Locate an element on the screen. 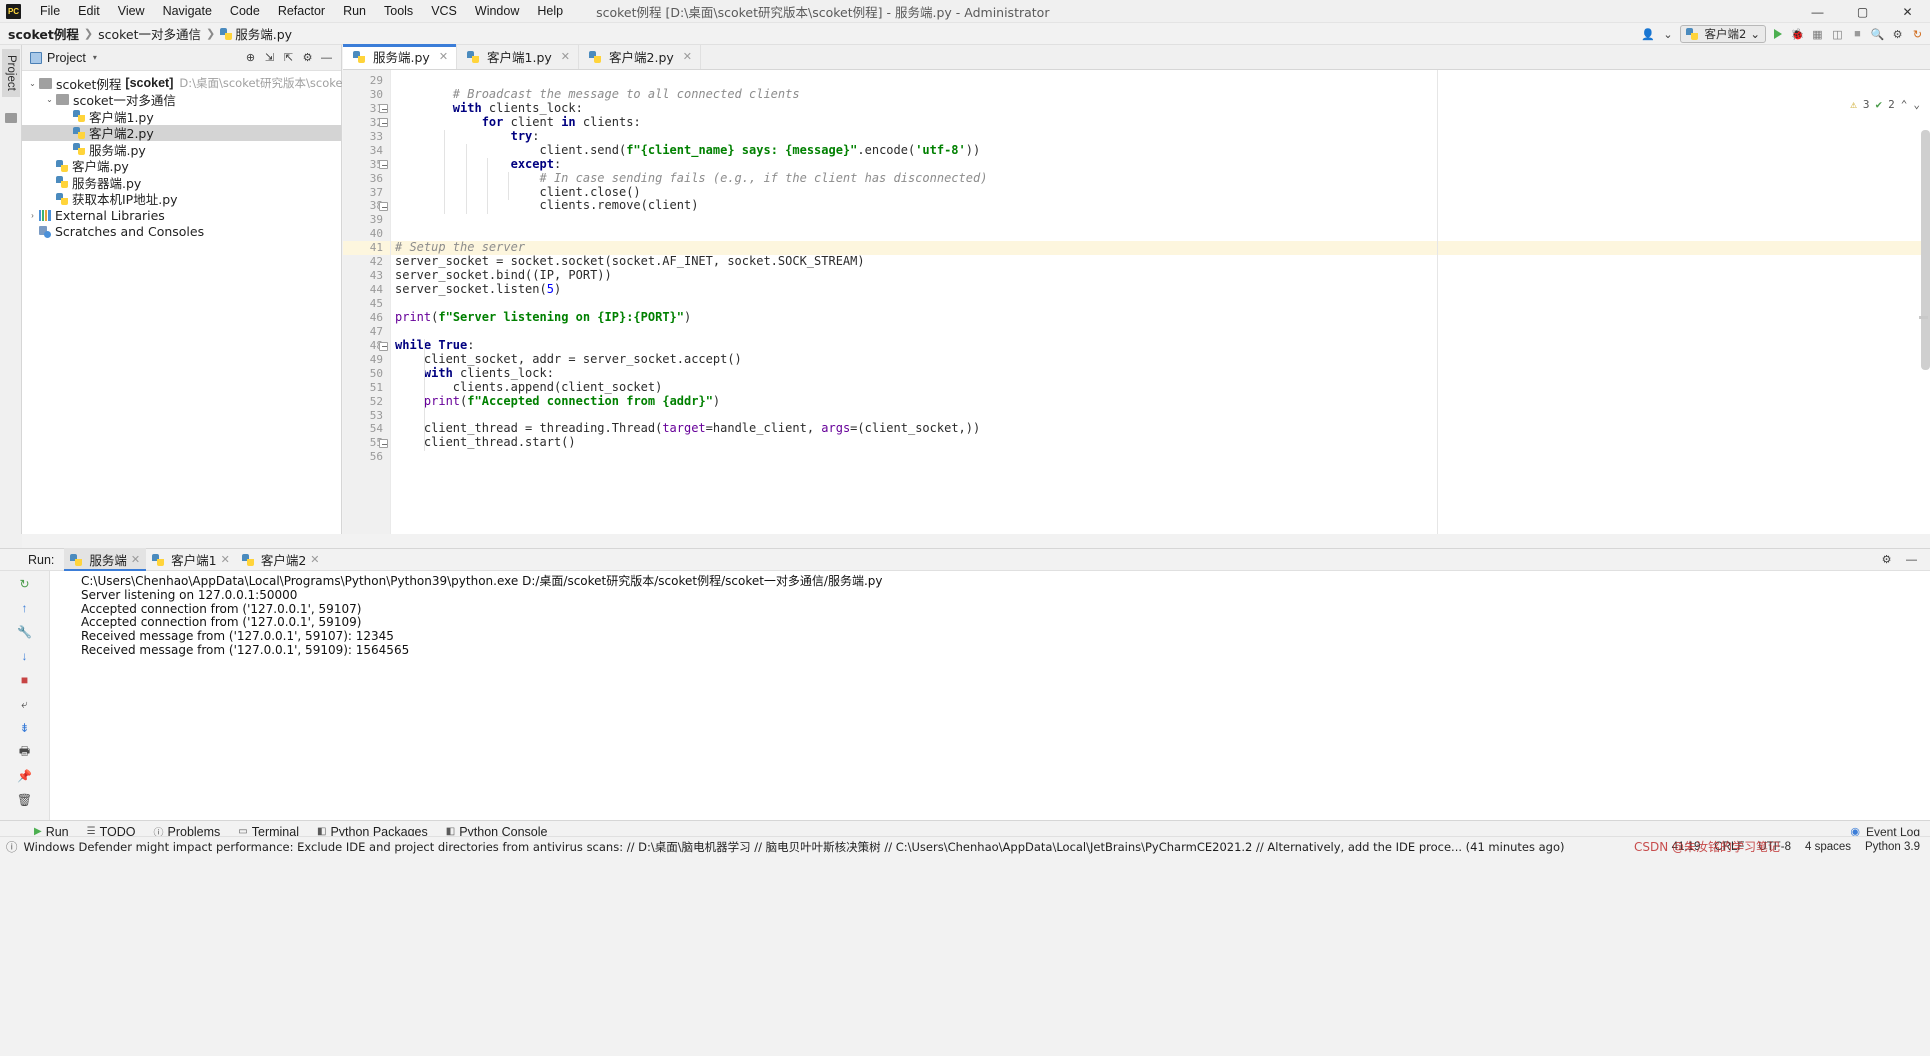  gutter-line-41: 41 is located at coordinates (366, 248).